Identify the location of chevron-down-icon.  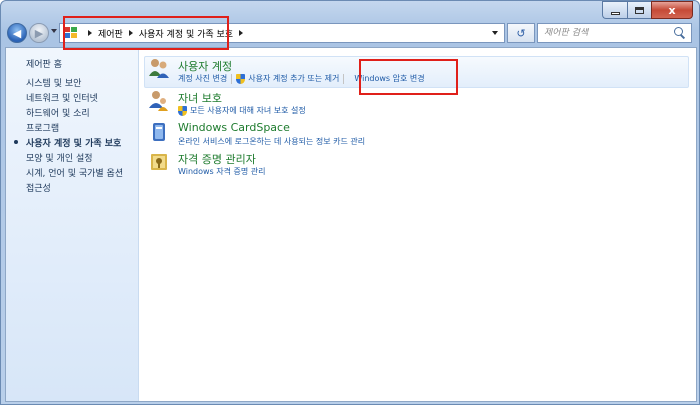
(495, 33).